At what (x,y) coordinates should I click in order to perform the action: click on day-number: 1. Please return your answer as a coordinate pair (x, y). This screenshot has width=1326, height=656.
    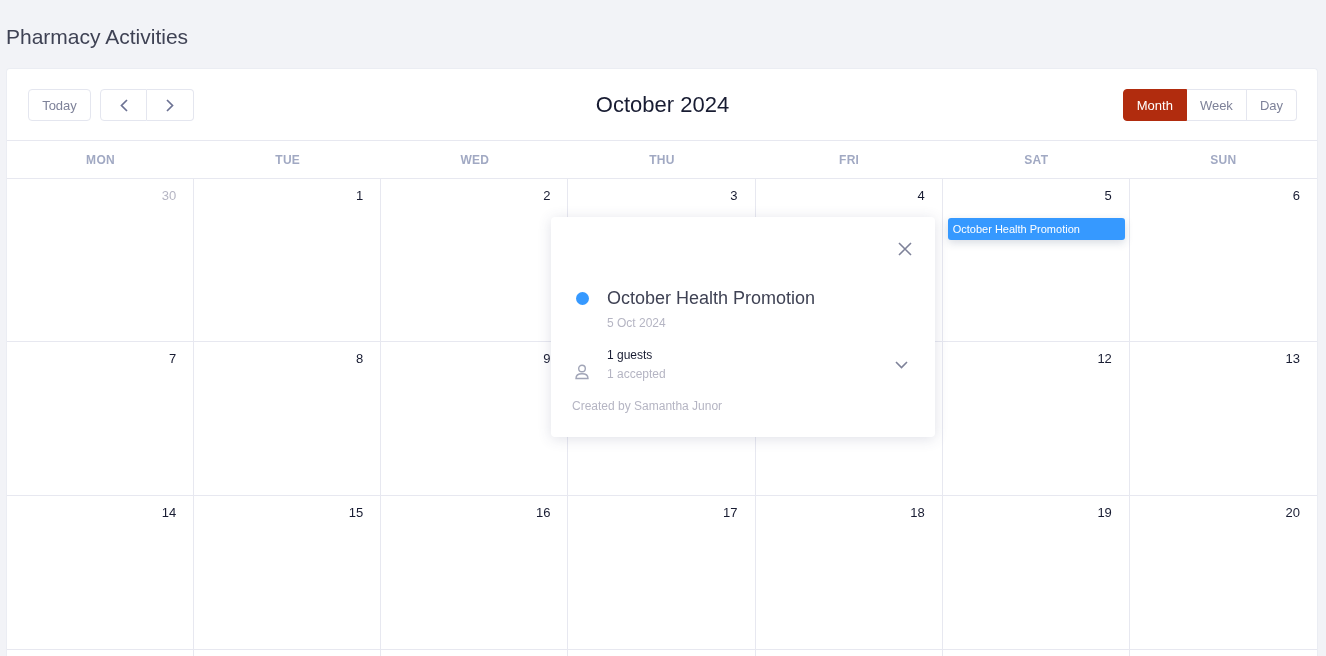
    Looking at the image, I should click on (360, 196).